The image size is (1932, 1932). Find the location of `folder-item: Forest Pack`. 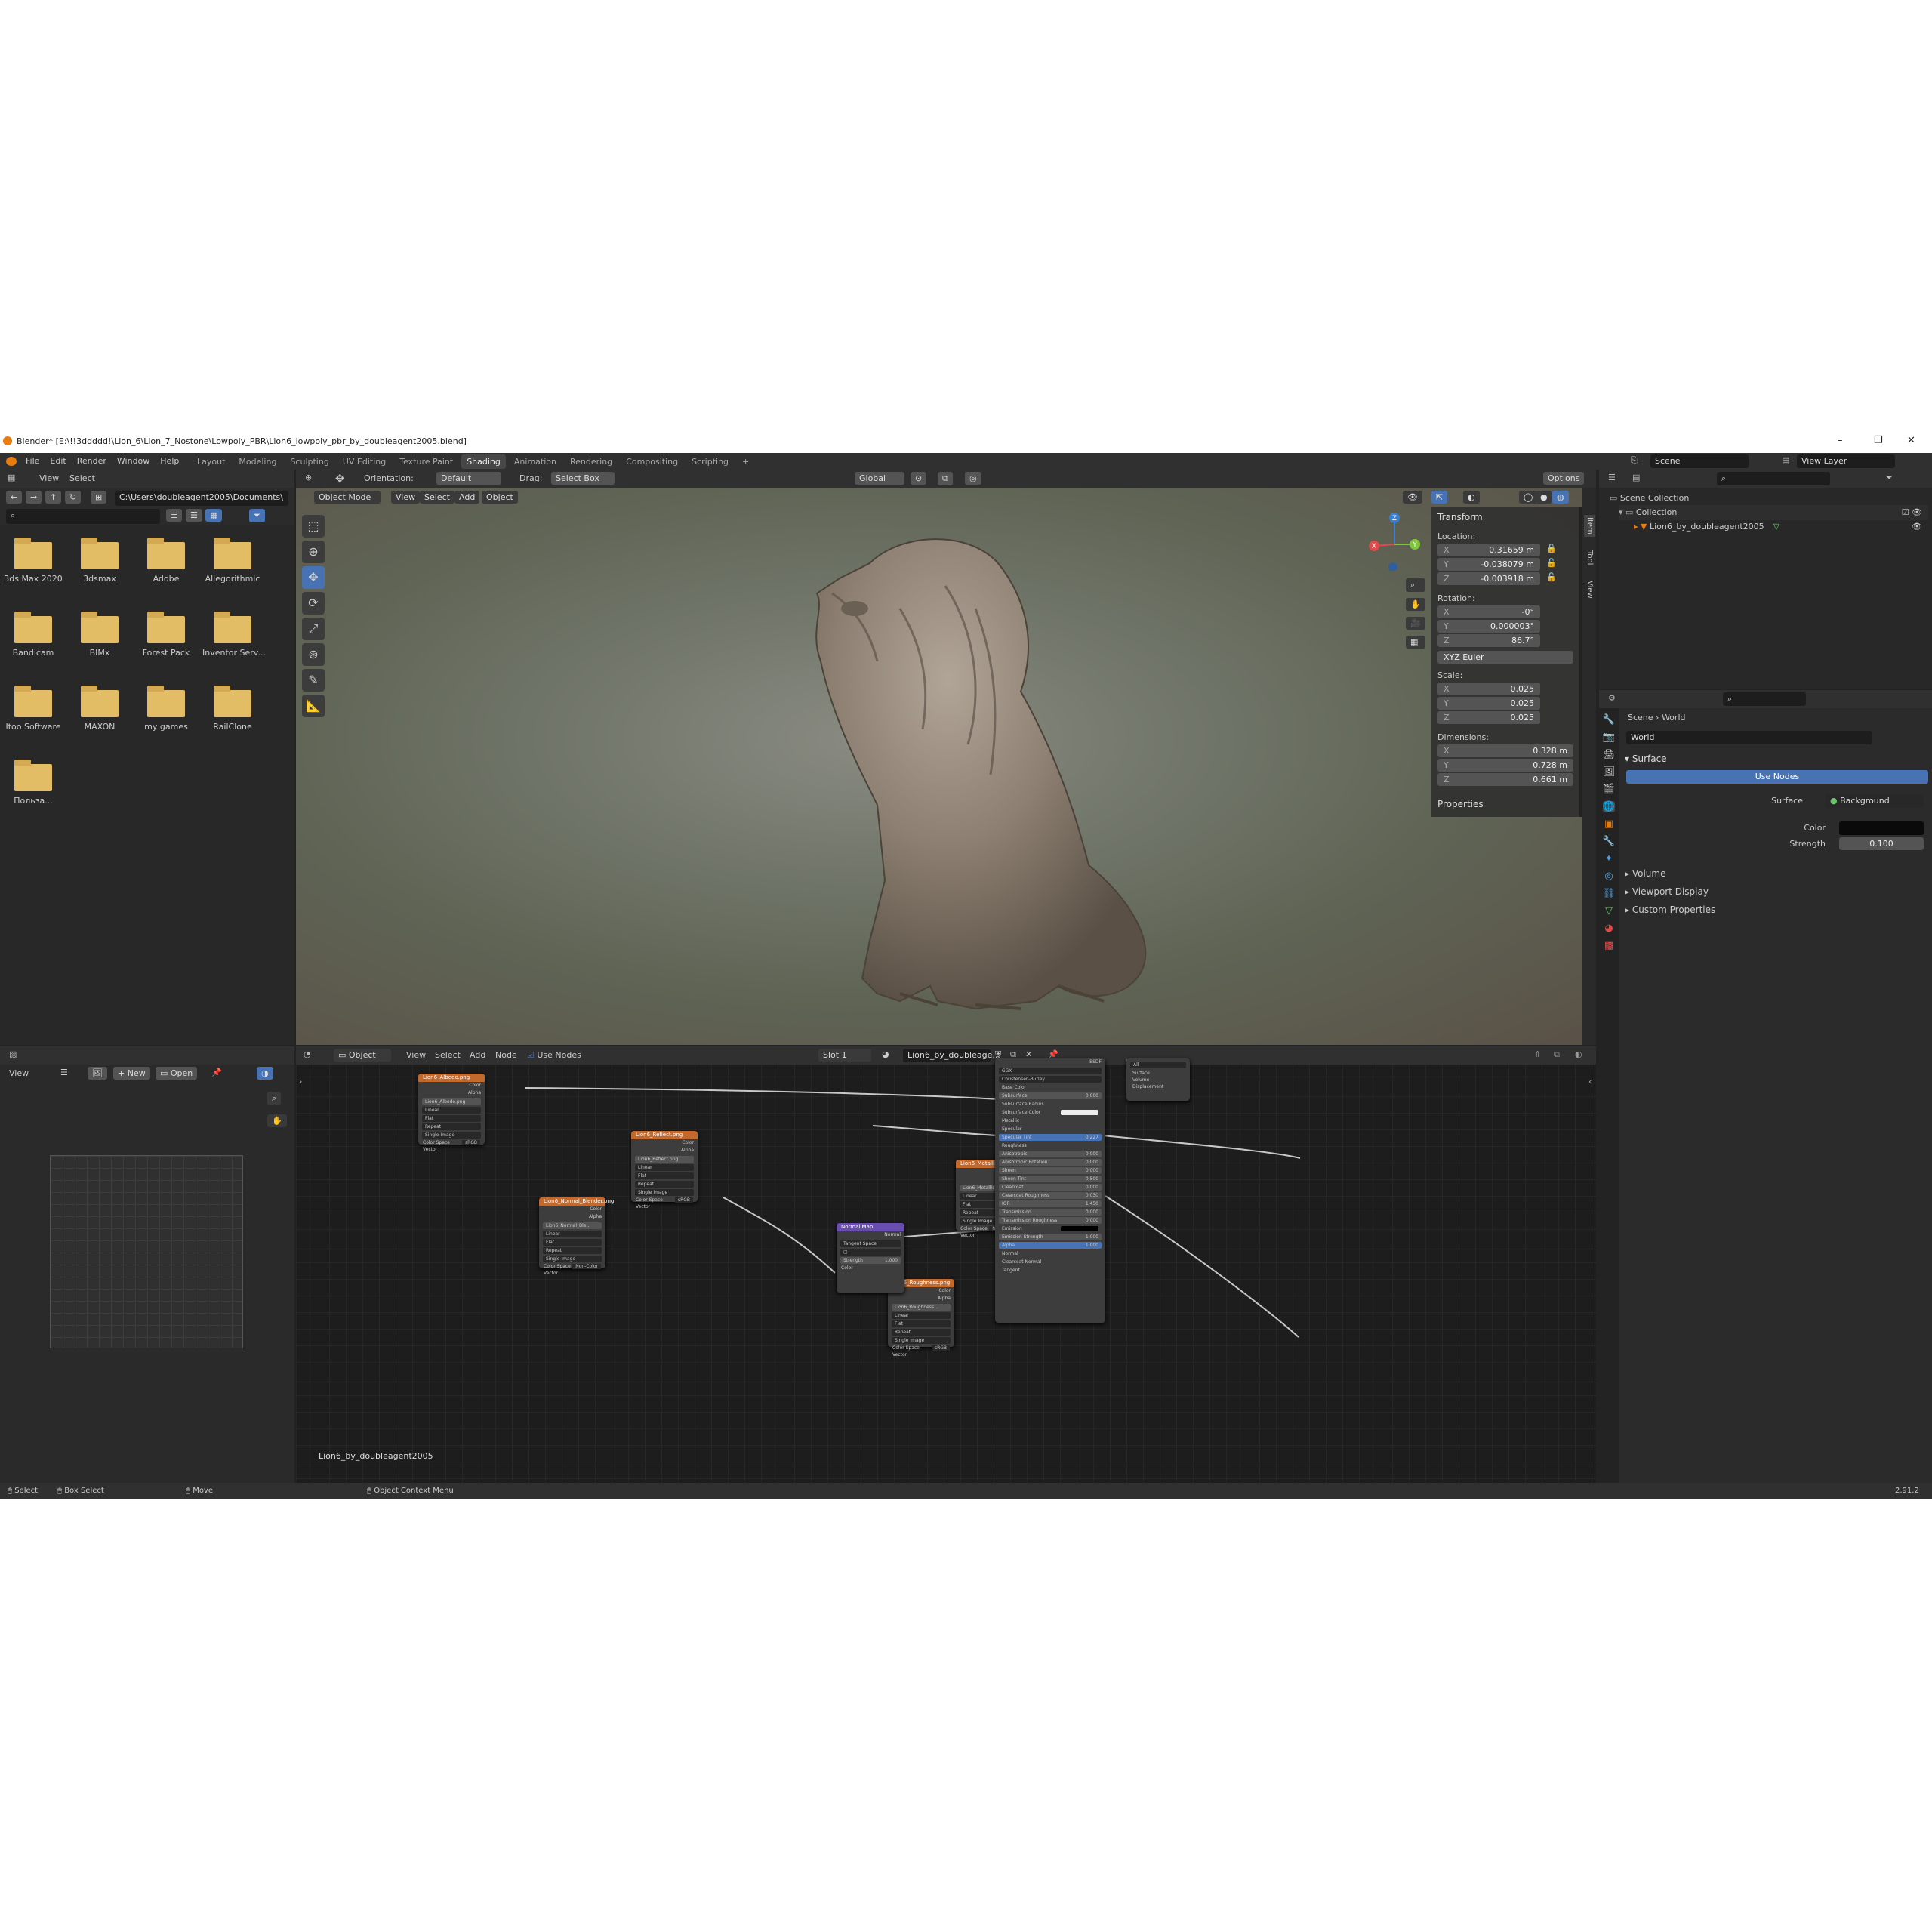

folder-item: Forest Pack is located at coordinates (166, 641).